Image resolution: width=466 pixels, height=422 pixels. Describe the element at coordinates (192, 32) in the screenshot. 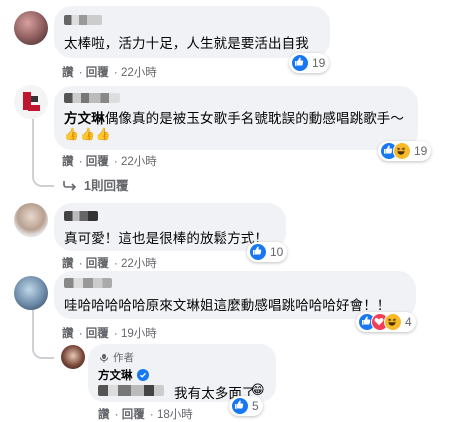

I see `comment-bubble: 太棒啦，活力十足，人生就是要活出自我` at that location.